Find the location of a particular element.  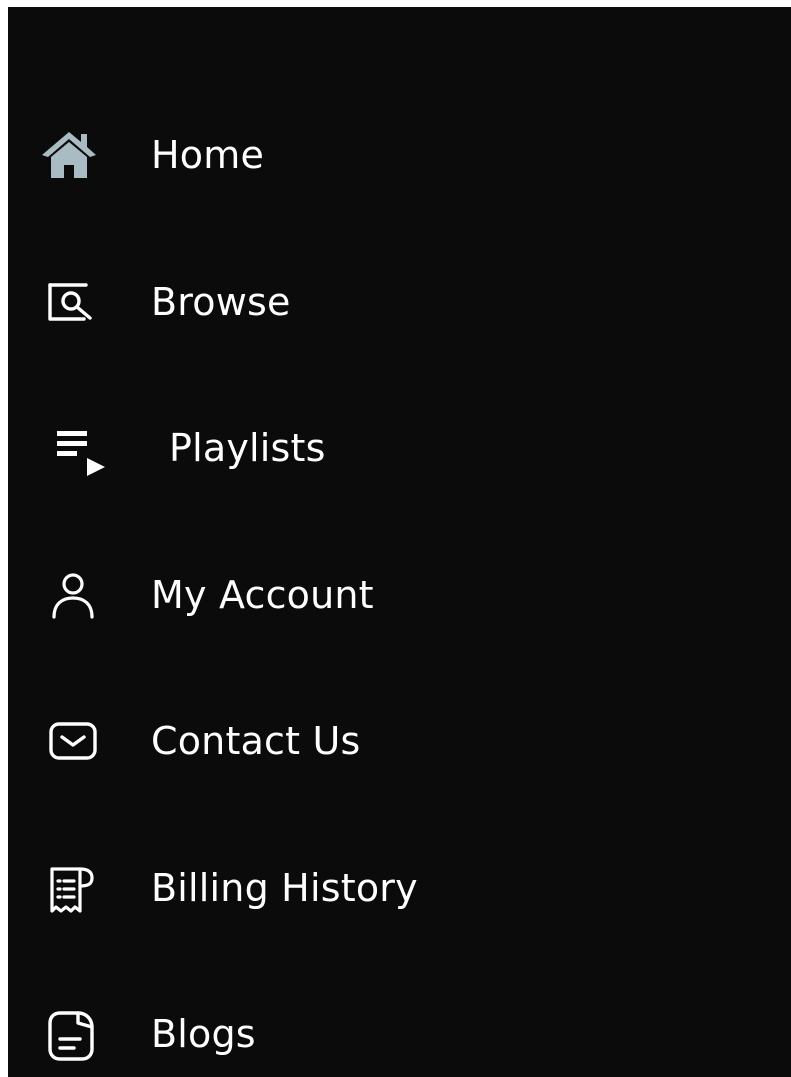

sidebar-item-label: My Account is located at coordinates (262, 595).